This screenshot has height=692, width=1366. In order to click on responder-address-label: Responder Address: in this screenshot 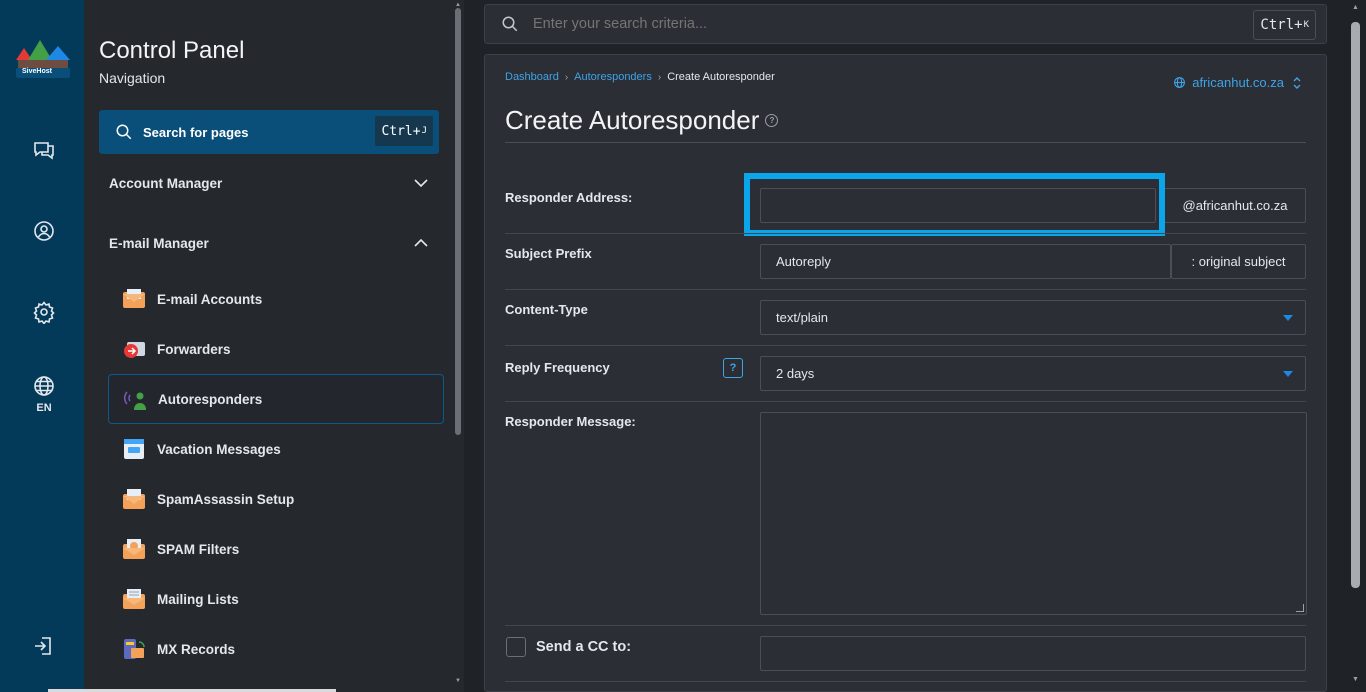, I will do `click(569, 197)`.